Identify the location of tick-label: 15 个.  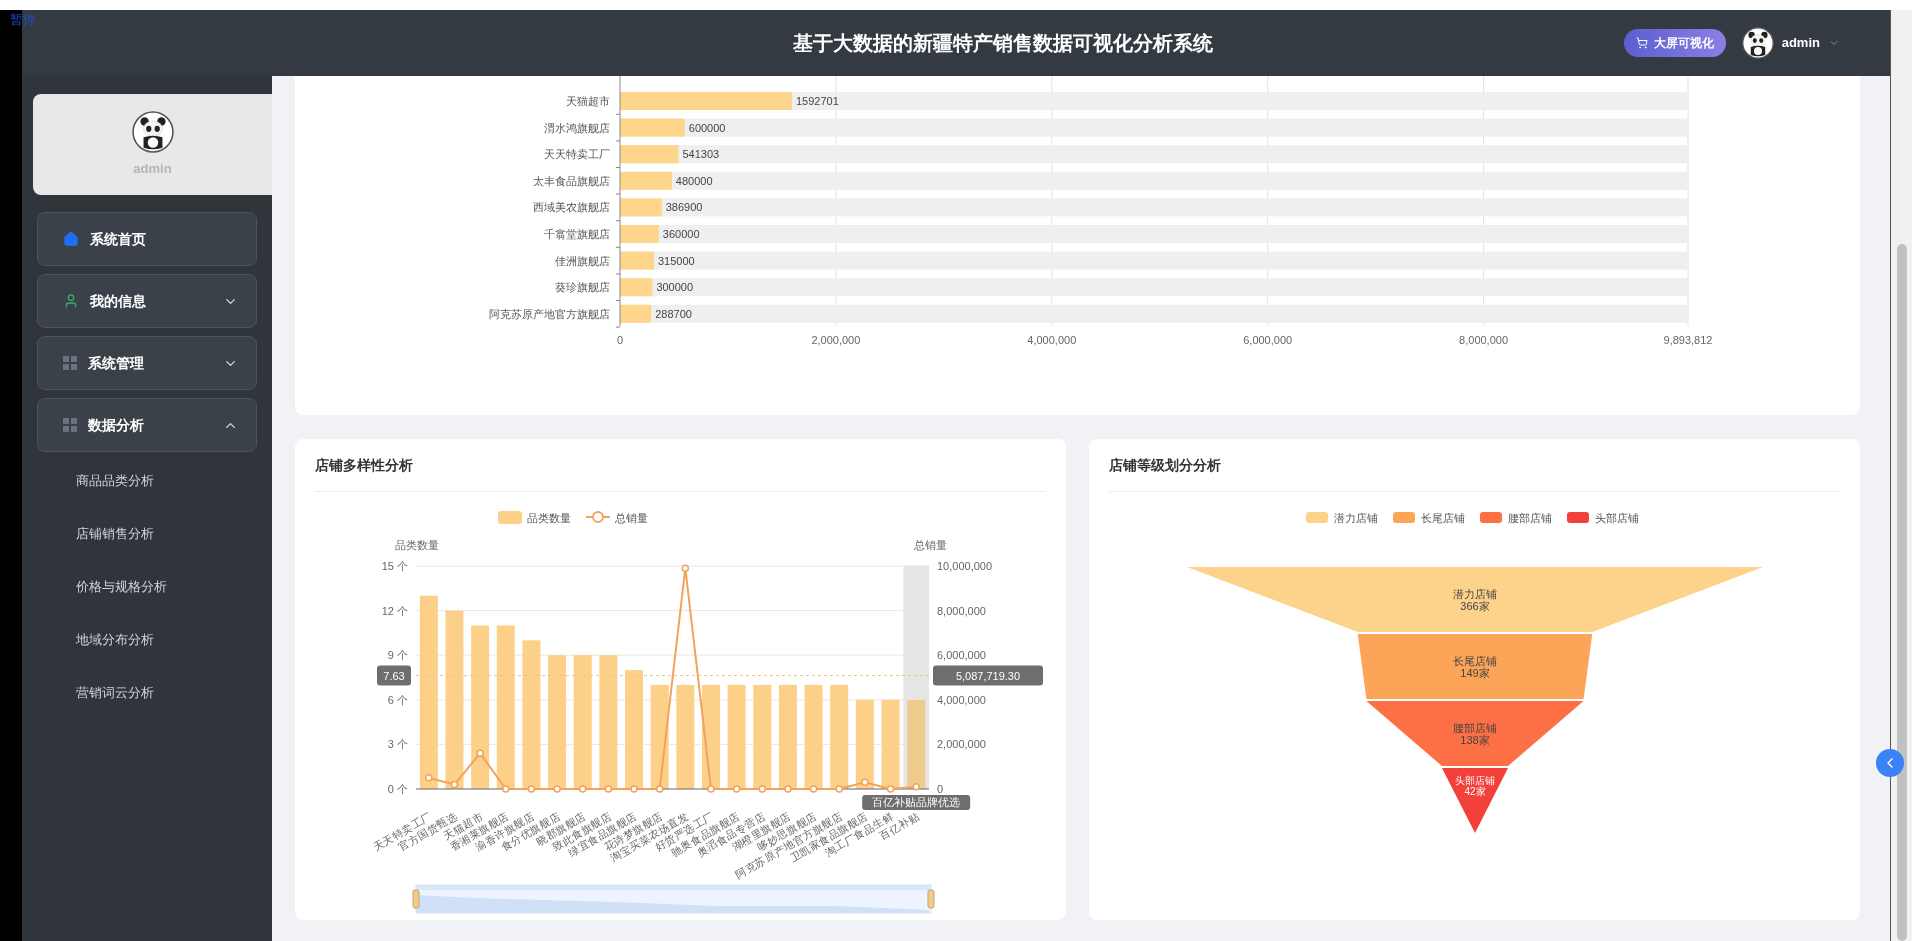
(394, 566).